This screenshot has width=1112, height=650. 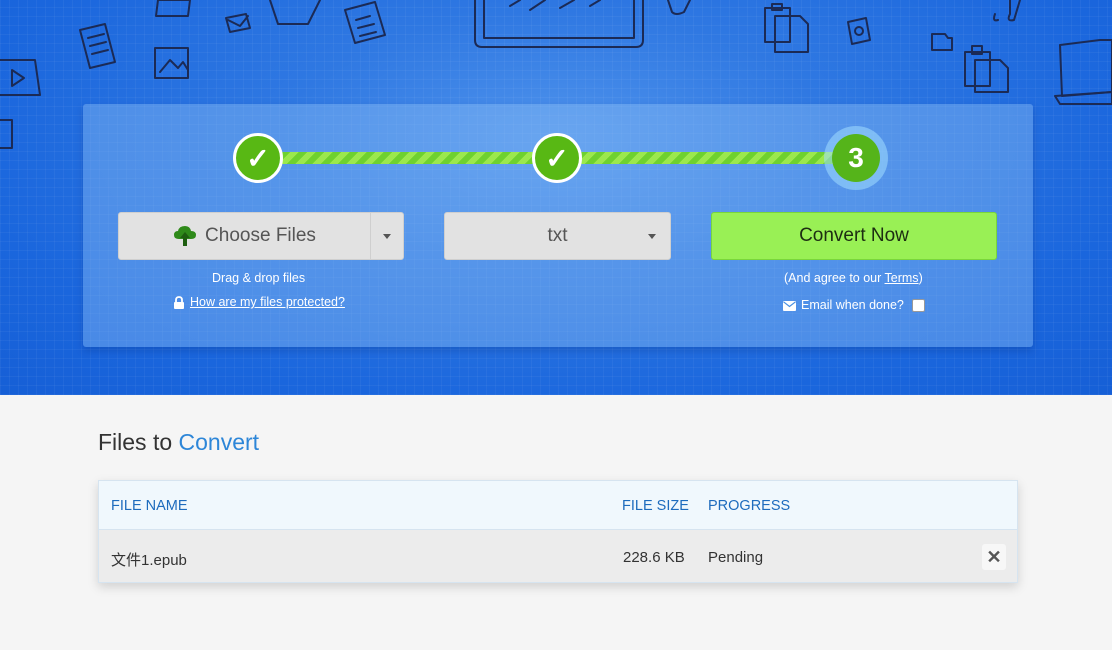 I want to click on cloud-upload-icon, so click(x=185, y=236).